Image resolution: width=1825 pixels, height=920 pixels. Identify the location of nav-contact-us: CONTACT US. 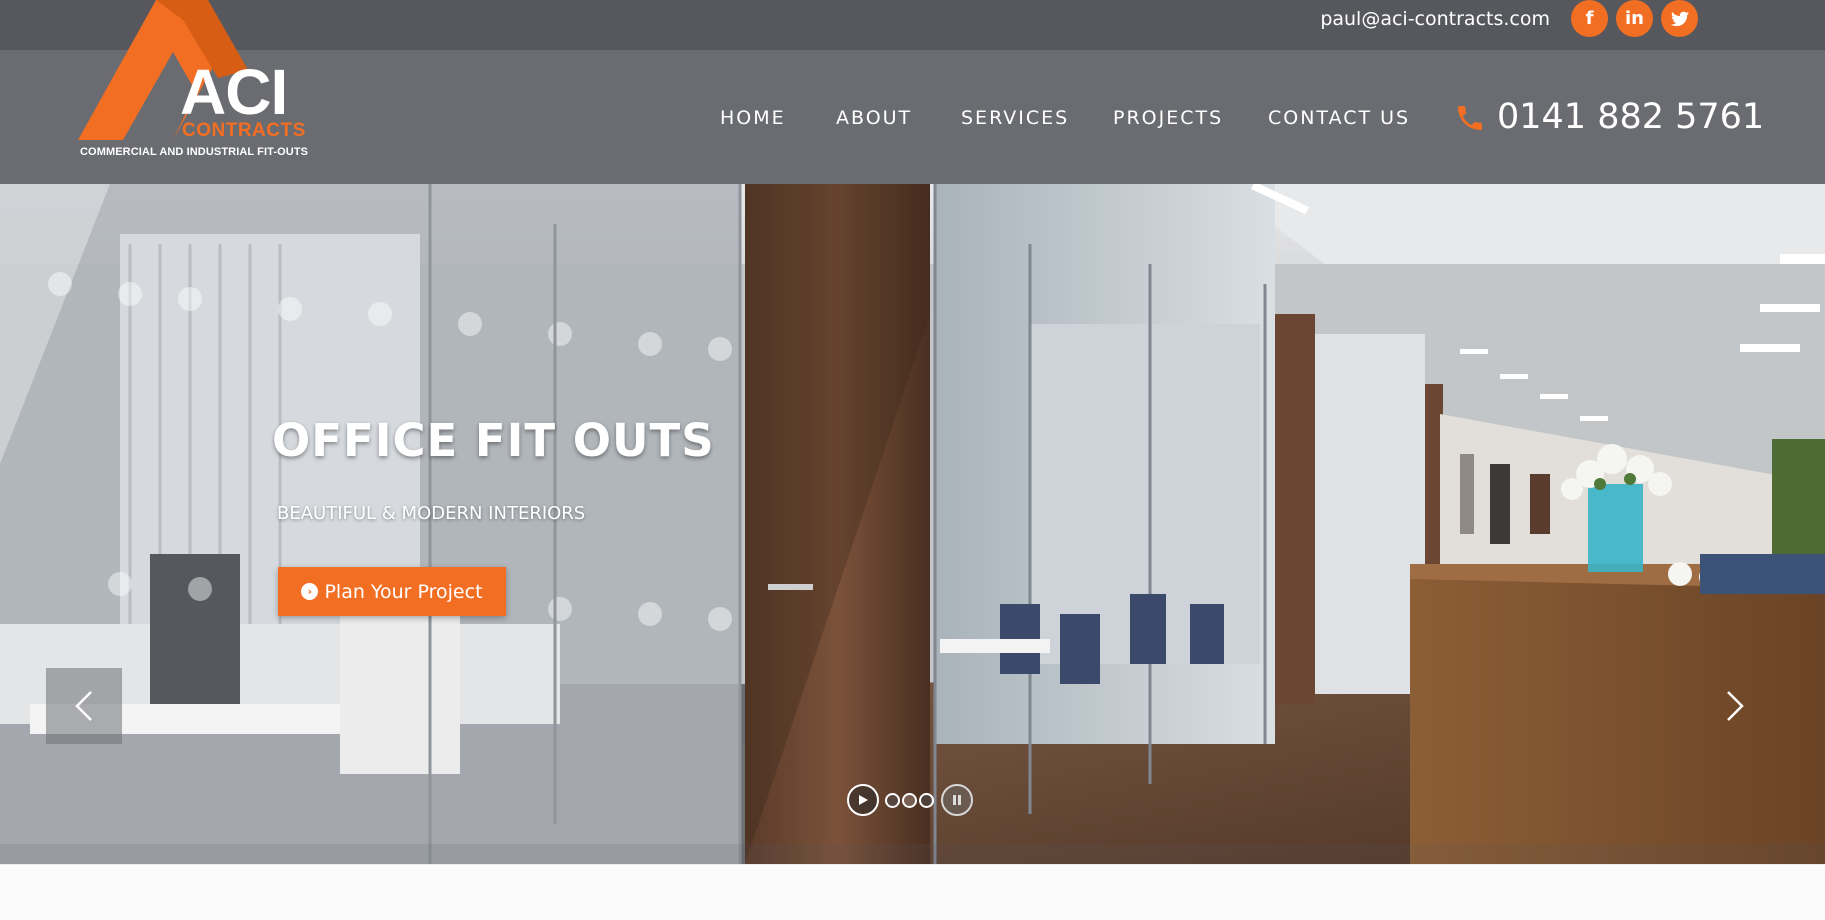
(1339, 118).